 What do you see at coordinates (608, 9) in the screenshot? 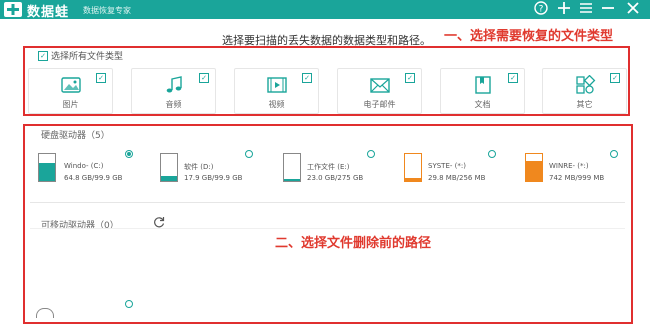
I see `minimize-icon` at bounding box center [608, 9].